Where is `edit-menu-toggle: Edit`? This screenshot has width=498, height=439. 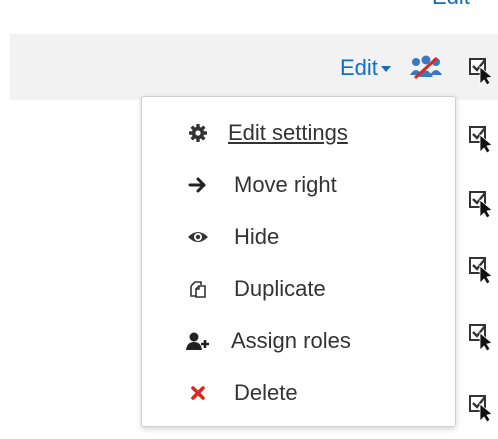 edit-menu-toggle: Edit is located at coordinates (365, 68).